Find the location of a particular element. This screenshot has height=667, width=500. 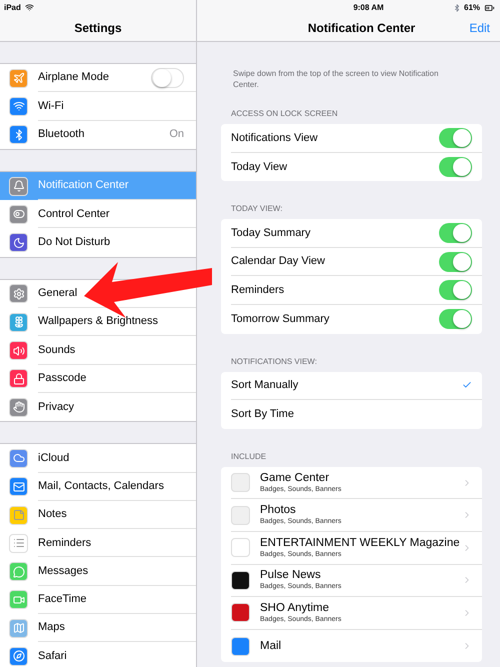

item-label: iCloud is located at coordinates (54, 458).